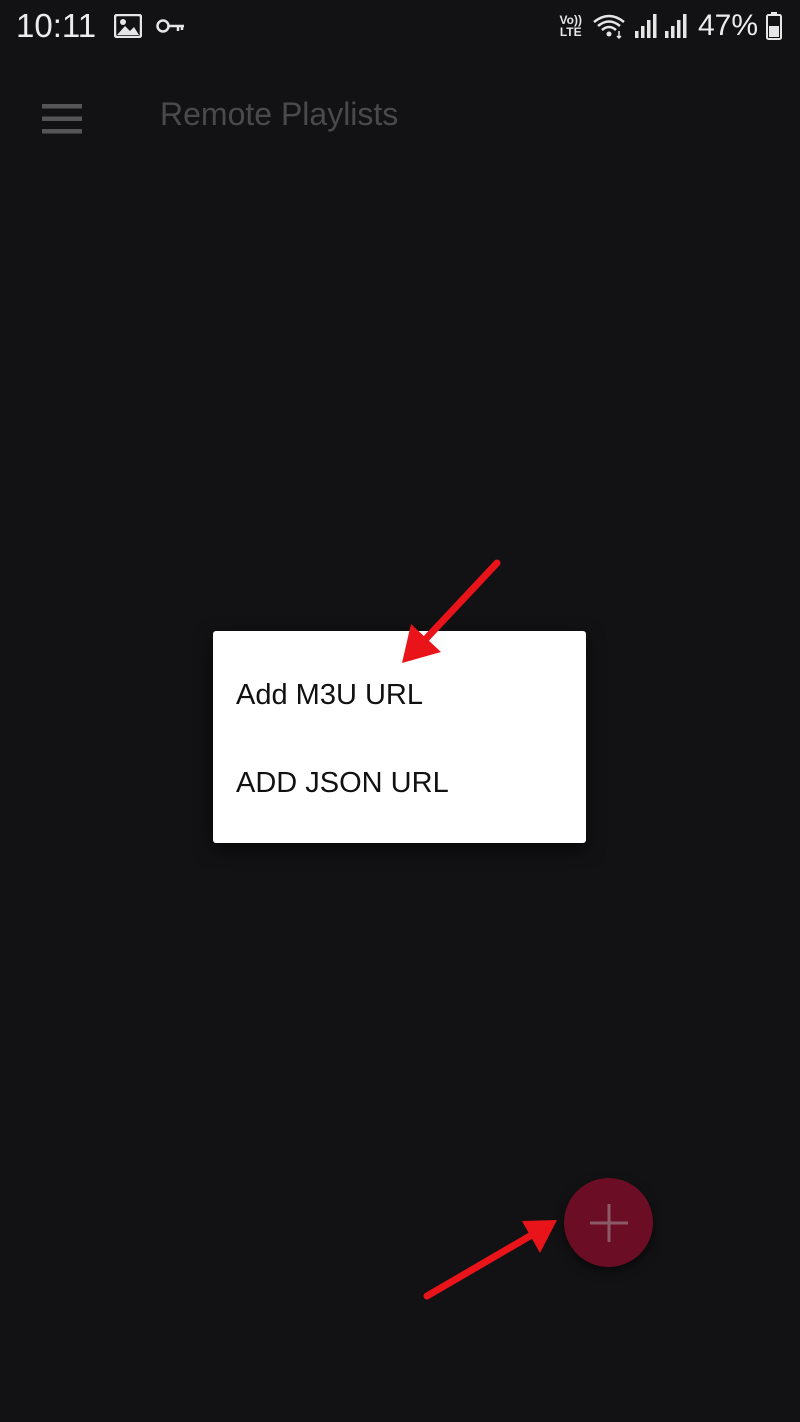 The height and width of the screenshot is (1422, 800). I want to click on add-fab-button, so click(608, 1222).